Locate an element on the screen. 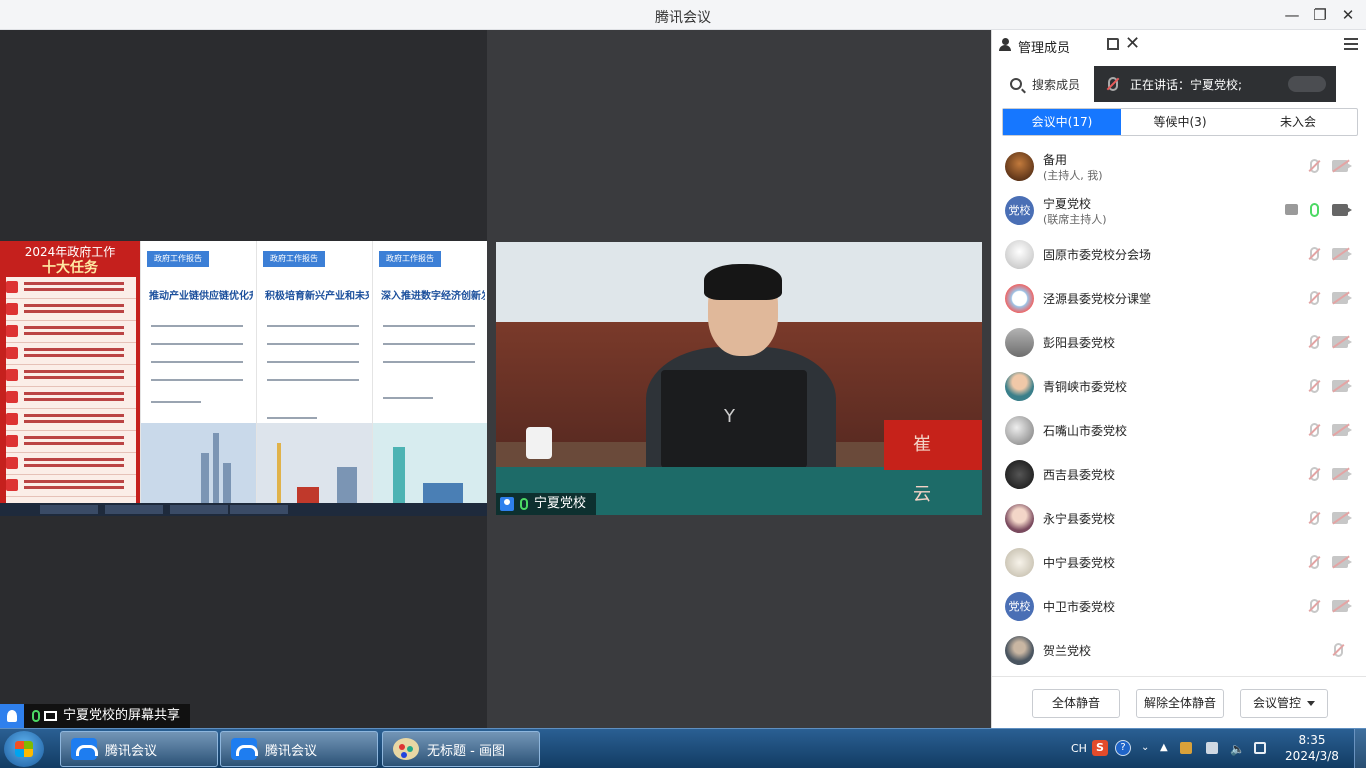  taskbar-clock: 8:35 2024/3/8 is located at coordinates (1312, 748).